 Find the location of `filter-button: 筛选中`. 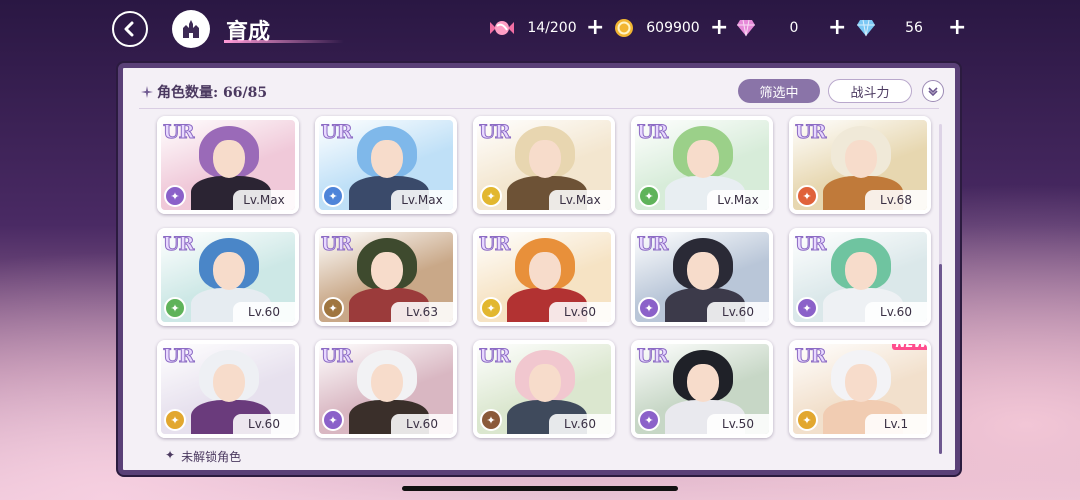

filter-button: 筛选中 is located at coordinates (779, 91).